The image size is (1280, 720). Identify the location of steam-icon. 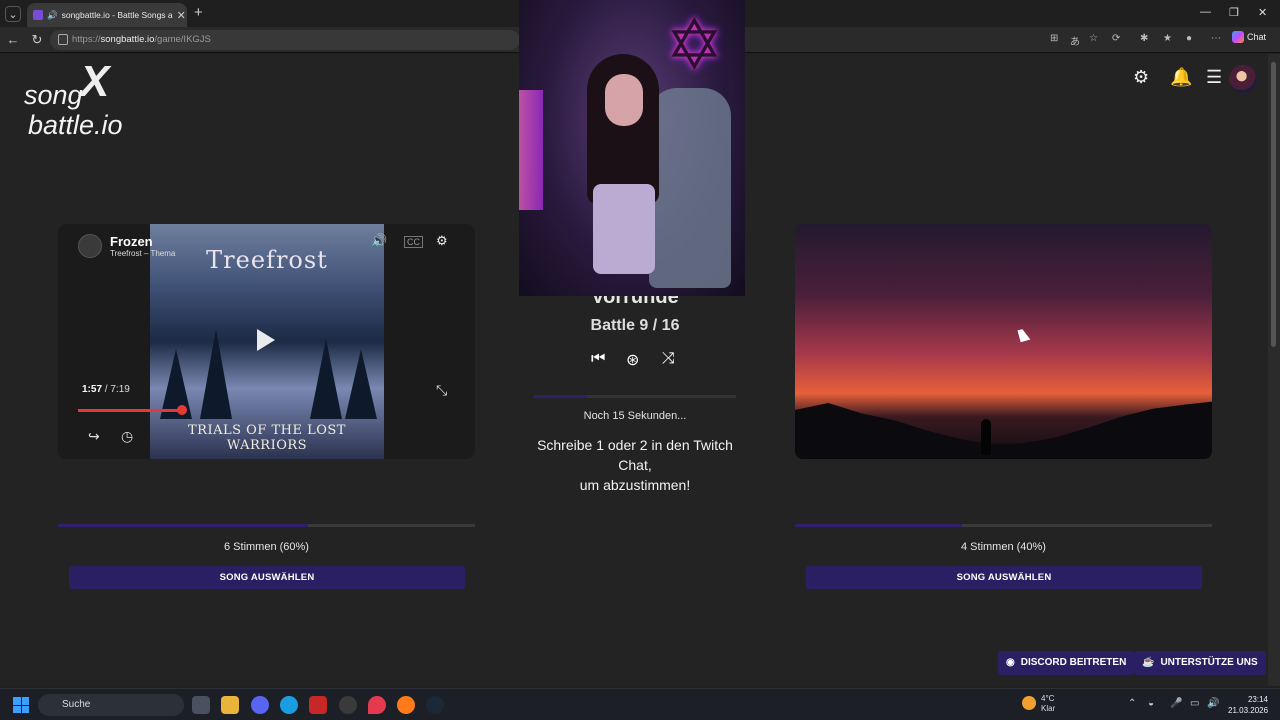
(435, 705).